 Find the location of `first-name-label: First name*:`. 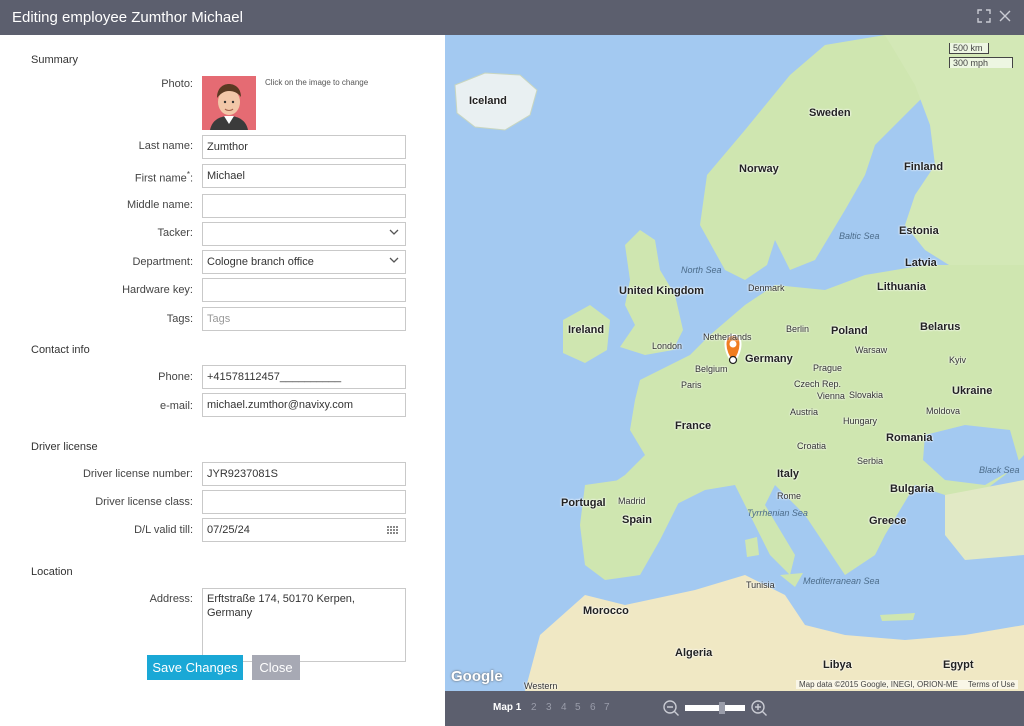

first-name-label: First name*: is located at coordinates (164, 177).